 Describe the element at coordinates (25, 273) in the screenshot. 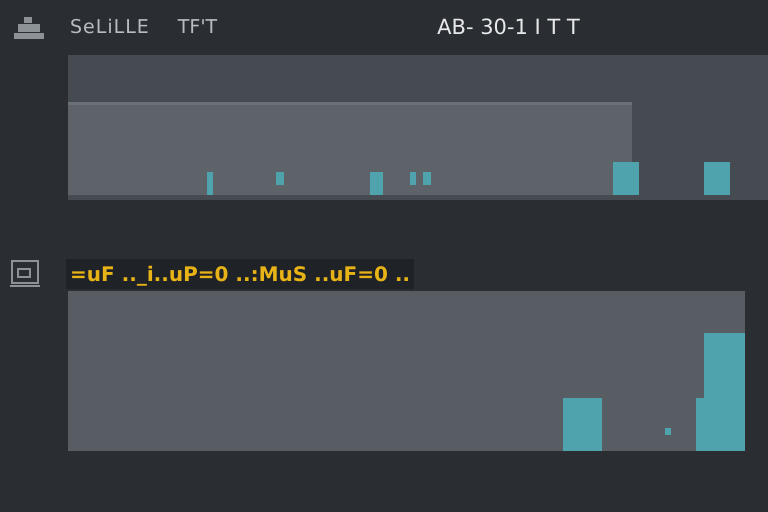

I see `document-icon` at that location.